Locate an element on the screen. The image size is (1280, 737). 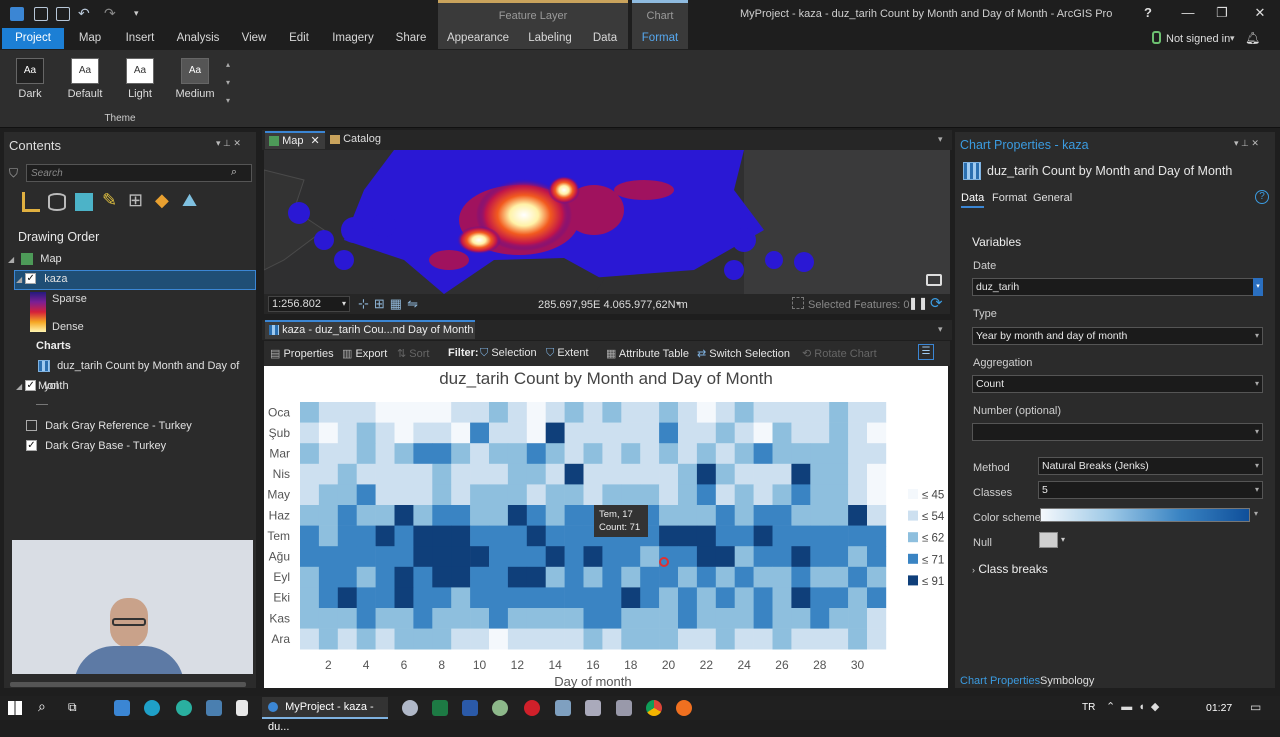
method-dropdown-icon: ▾ is located at coordinates (1257, 466).